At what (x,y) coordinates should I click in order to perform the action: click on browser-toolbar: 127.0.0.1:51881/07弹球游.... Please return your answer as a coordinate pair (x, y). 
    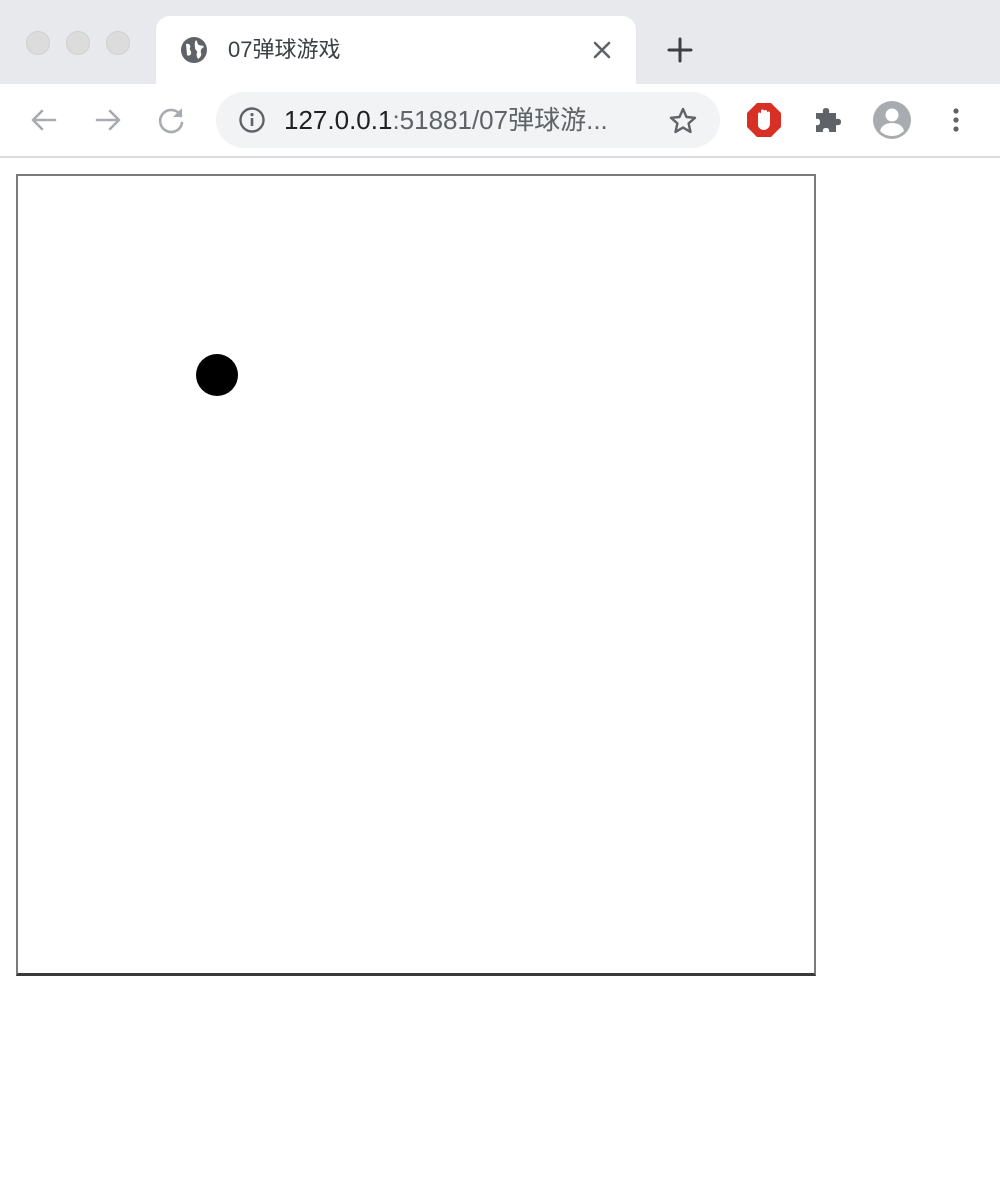
    Looking at the image, I should click on (500, 121).